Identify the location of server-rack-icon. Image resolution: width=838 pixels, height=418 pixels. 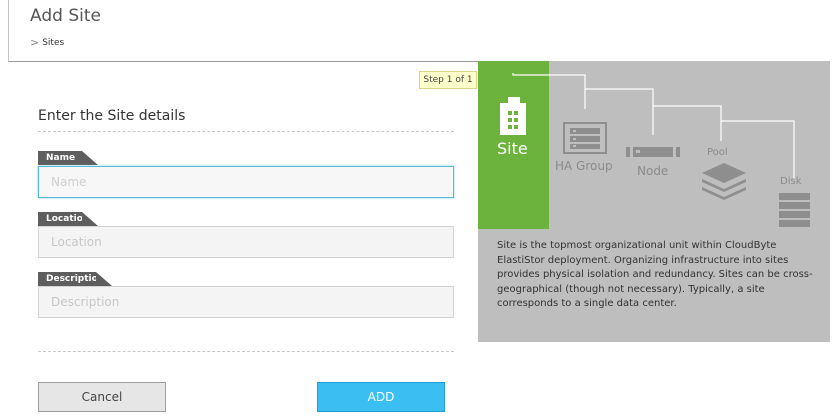
(585, 138).